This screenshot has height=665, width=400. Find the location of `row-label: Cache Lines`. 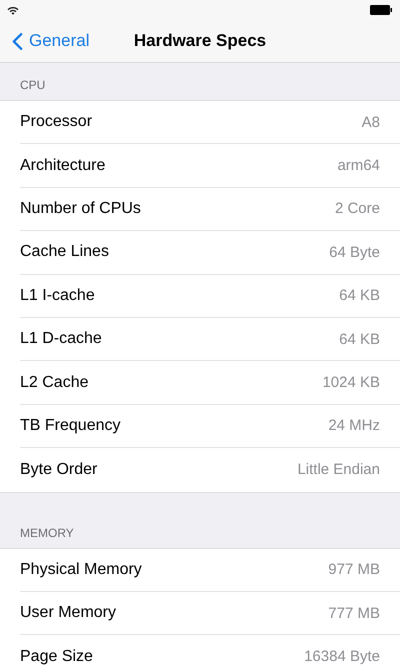

row-label: Cache Lines is located at coordinates (64, 252).